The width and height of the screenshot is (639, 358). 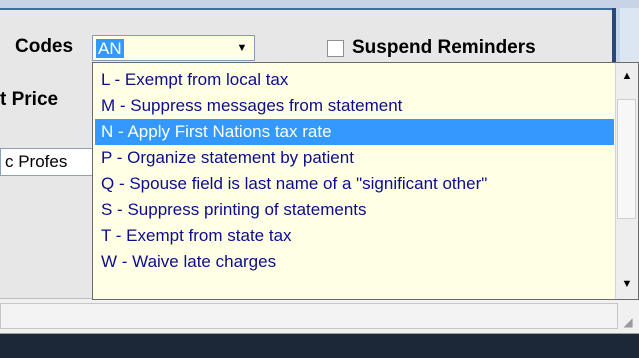 What do you see at coordinates (626, 159) in the screenshot?
I see `scrollbar-thumb` at bounding box center [626, 159].